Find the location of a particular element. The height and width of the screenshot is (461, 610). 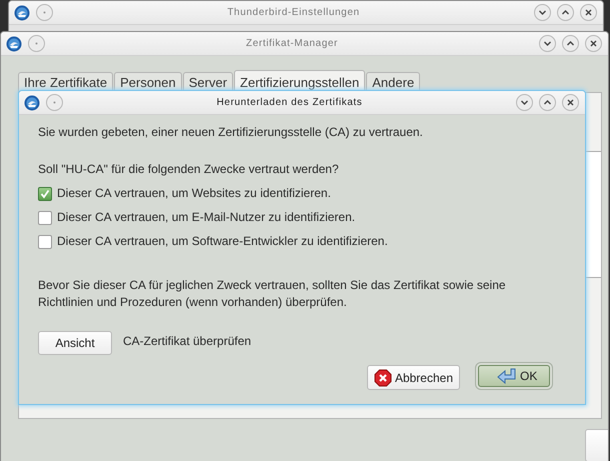

cancel-button: Abbrechen is located at coordinates (413, 377).